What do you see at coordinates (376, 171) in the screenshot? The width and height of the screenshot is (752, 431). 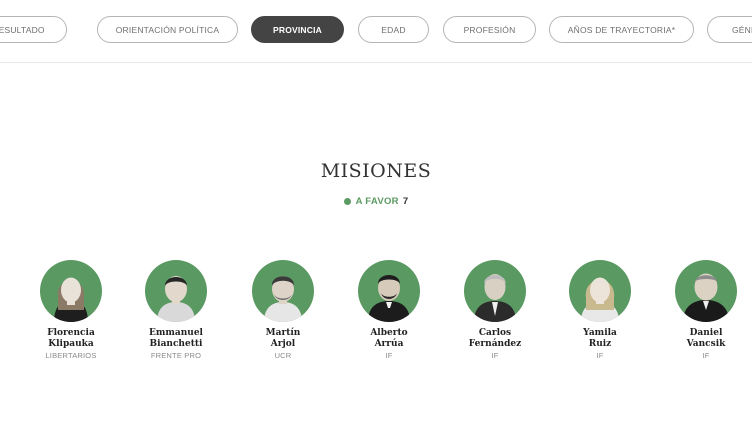 I see `province-title: MISIONES` at bounding box center [376, 171].